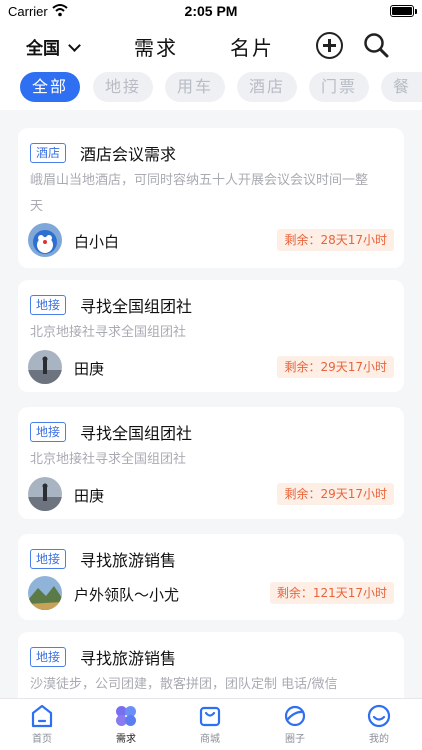 Image resolution: width=422 pixels, height=750 pixels. Describe the element at coordinates (329, 45) in the screenshot. I see `add-icon` at that location.